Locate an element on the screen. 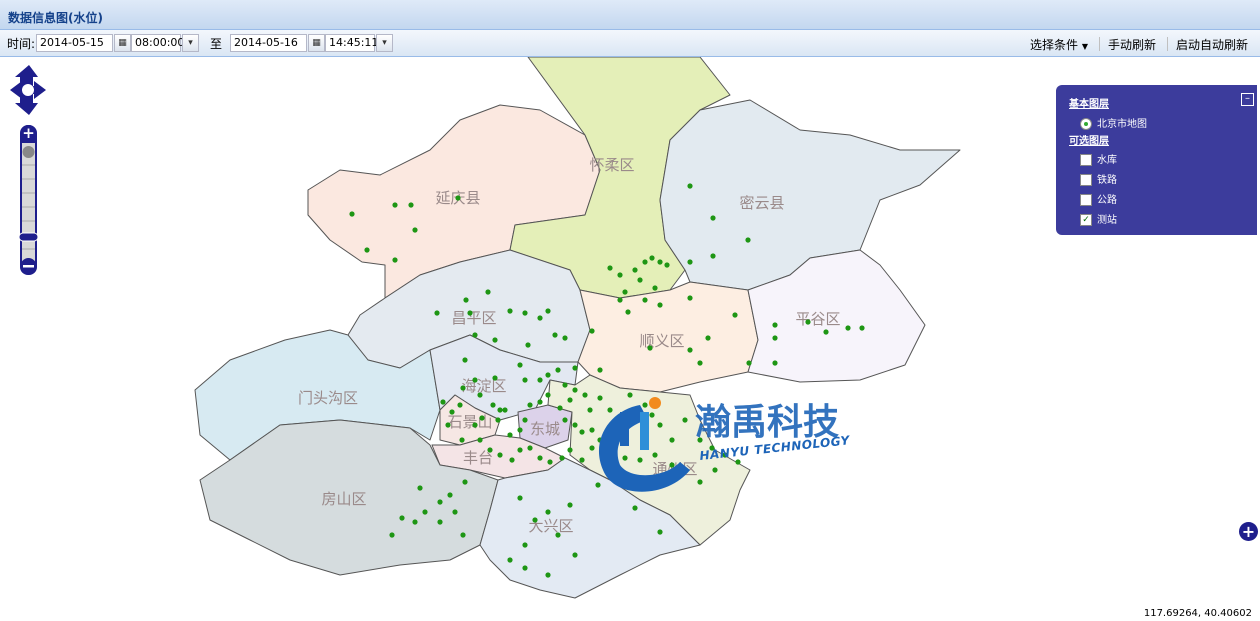 This screenshot has height=621, width=1260. expand-overview-button: + is located at coordinates (1248, 531).